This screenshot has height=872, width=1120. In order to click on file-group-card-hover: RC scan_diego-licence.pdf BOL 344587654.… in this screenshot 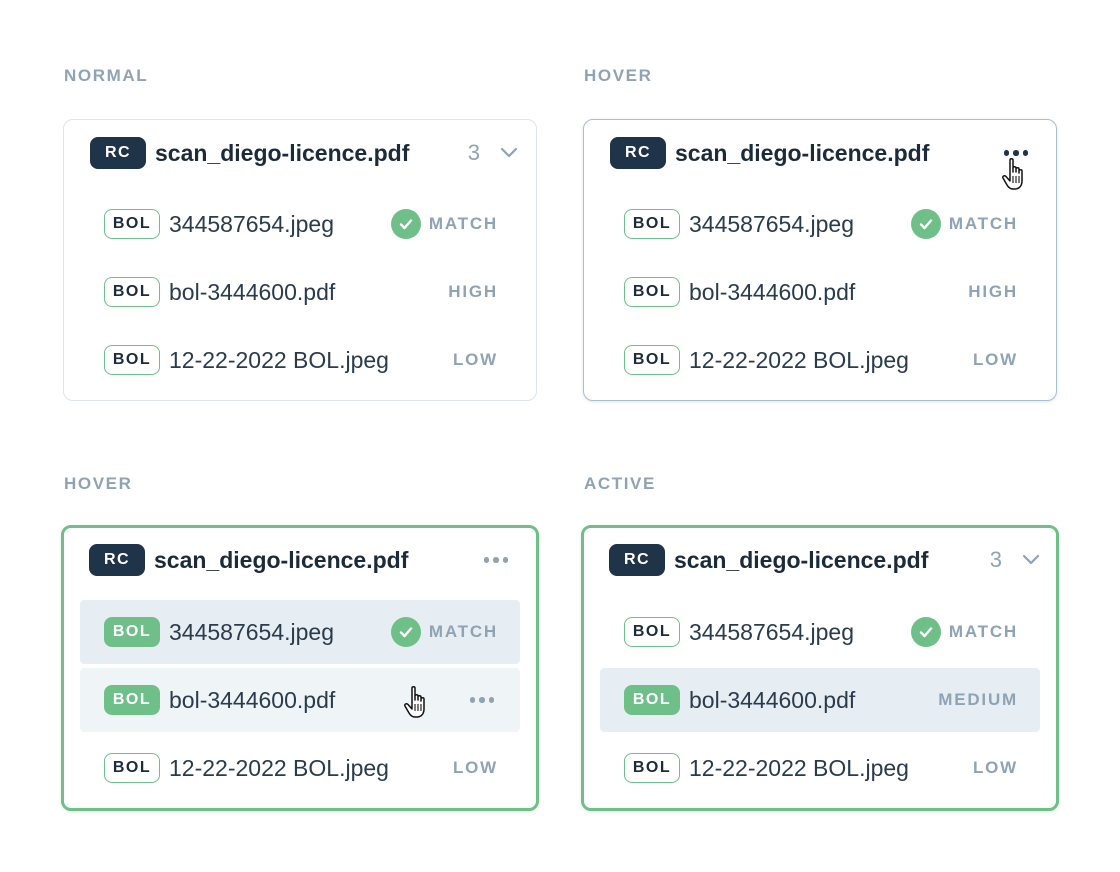, I will do `click(820, 260)`.